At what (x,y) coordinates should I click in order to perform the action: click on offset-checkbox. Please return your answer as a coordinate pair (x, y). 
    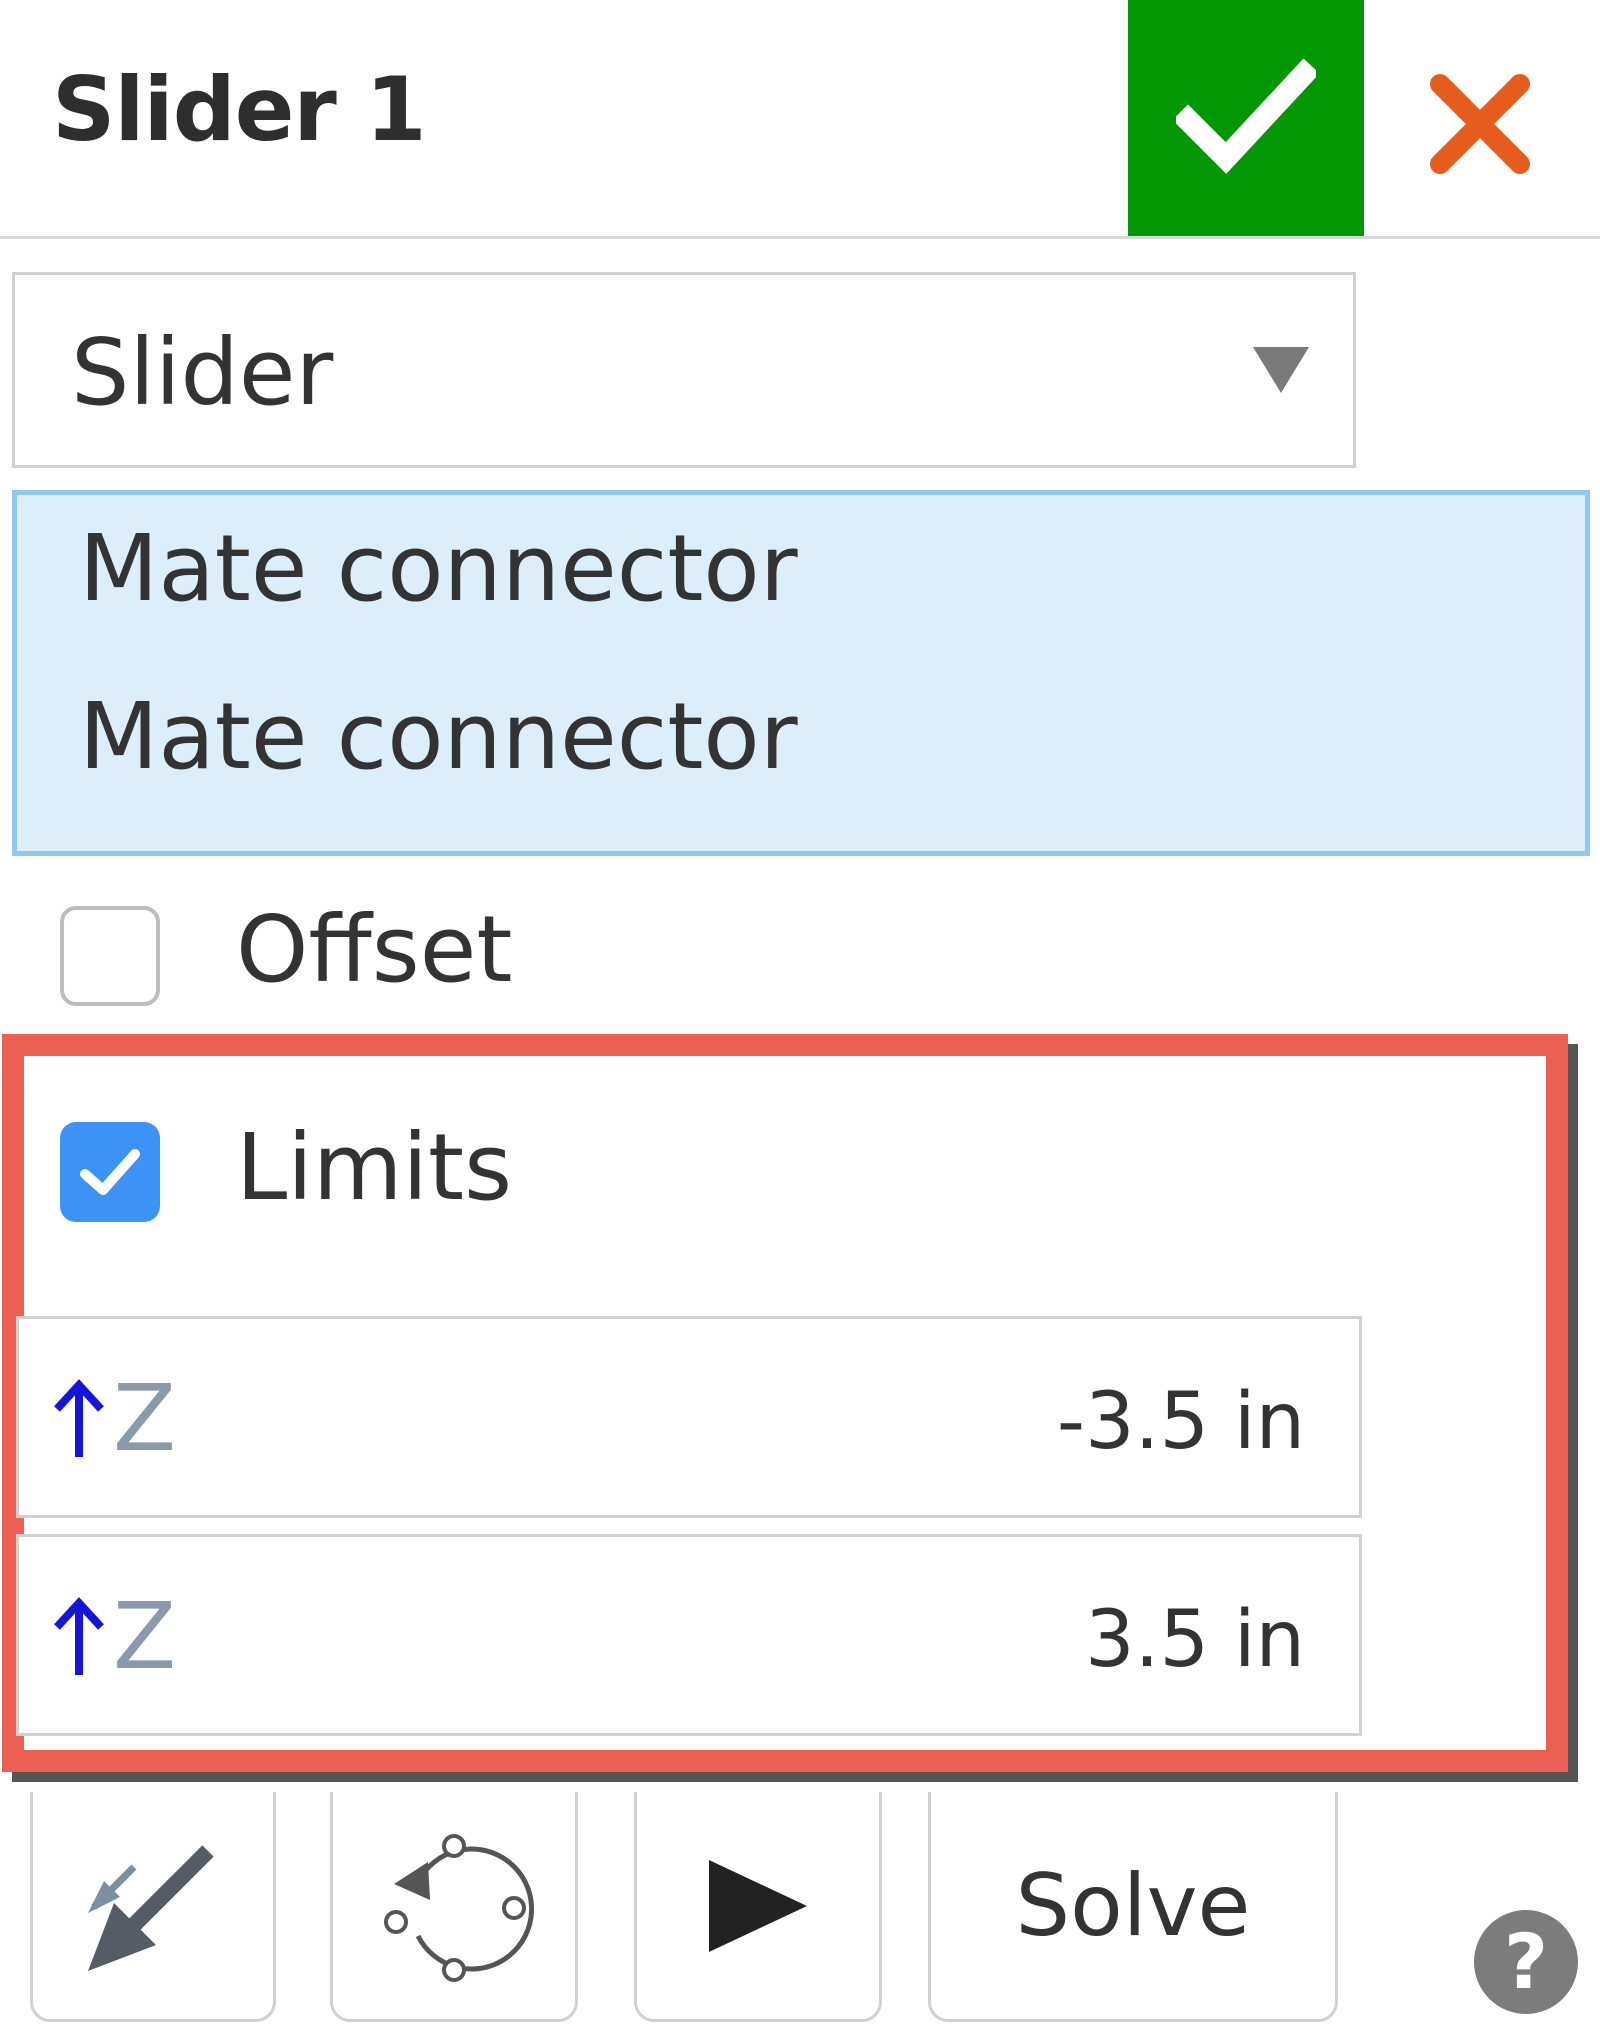
    Looking at the image, I should click on (110, 956).